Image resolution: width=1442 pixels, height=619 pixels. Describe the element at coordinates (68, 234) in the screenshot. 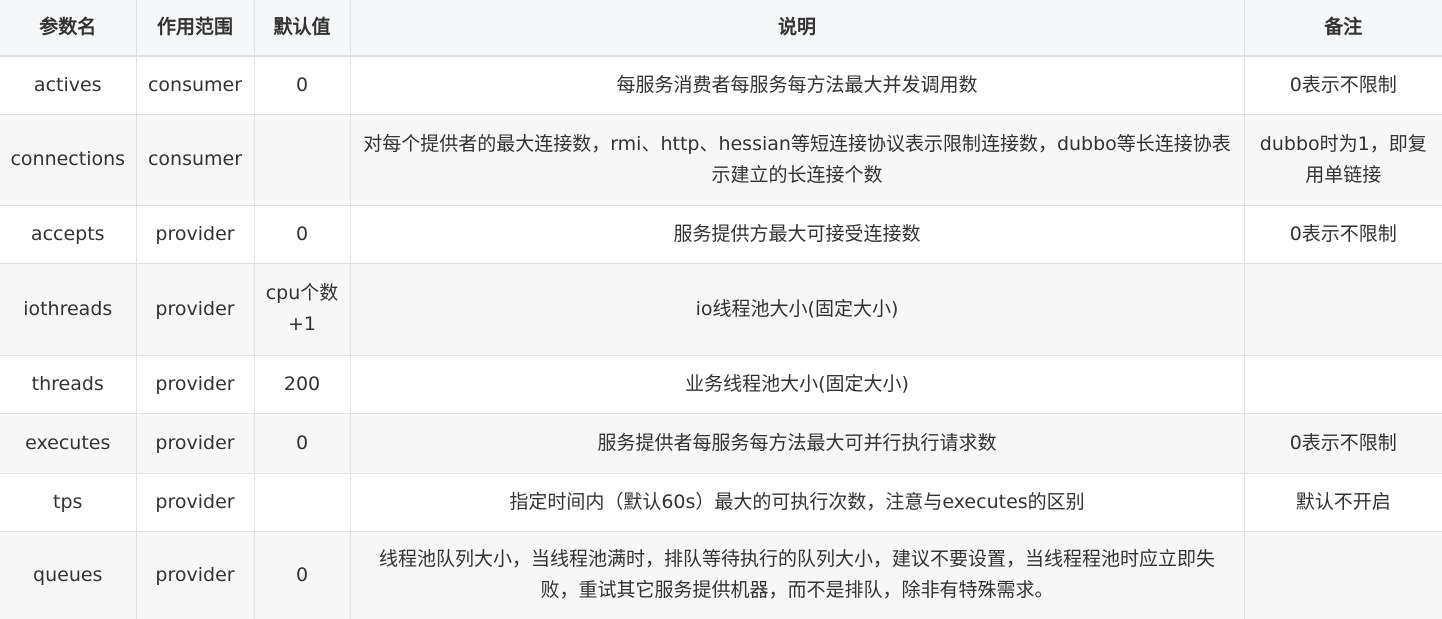

I see `cell-param-name: accepts` at that location.